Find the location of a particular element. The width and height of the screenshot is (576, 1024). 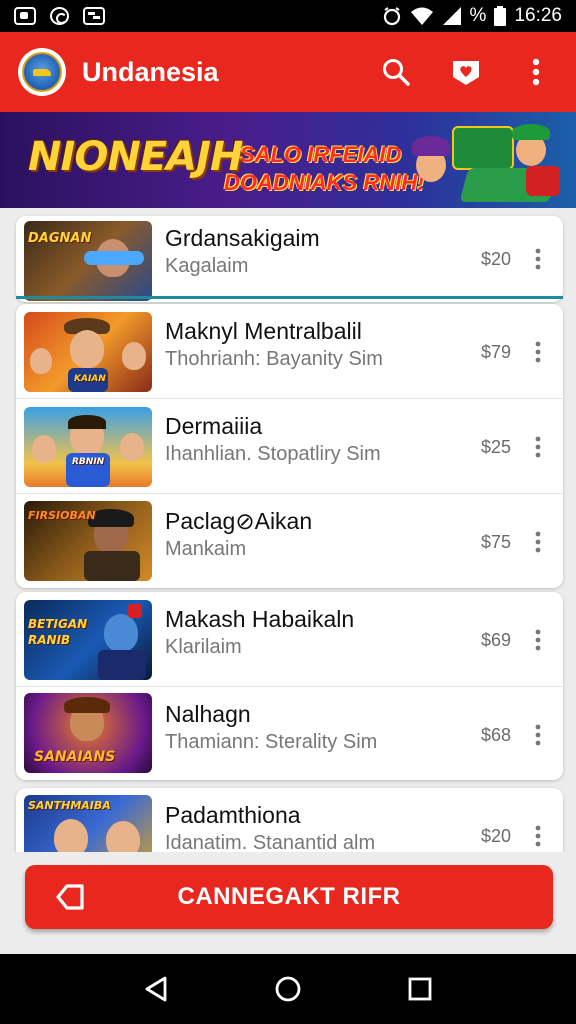

back-button is located at coordinates (156, 989).